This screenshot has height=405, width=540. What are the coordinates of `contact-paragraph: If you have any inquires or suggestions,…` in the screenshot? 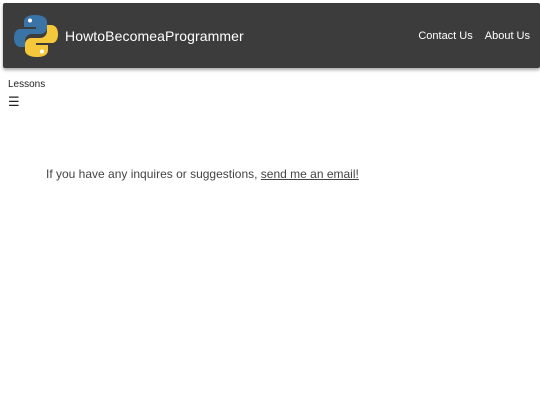 It's located at (202, 174).